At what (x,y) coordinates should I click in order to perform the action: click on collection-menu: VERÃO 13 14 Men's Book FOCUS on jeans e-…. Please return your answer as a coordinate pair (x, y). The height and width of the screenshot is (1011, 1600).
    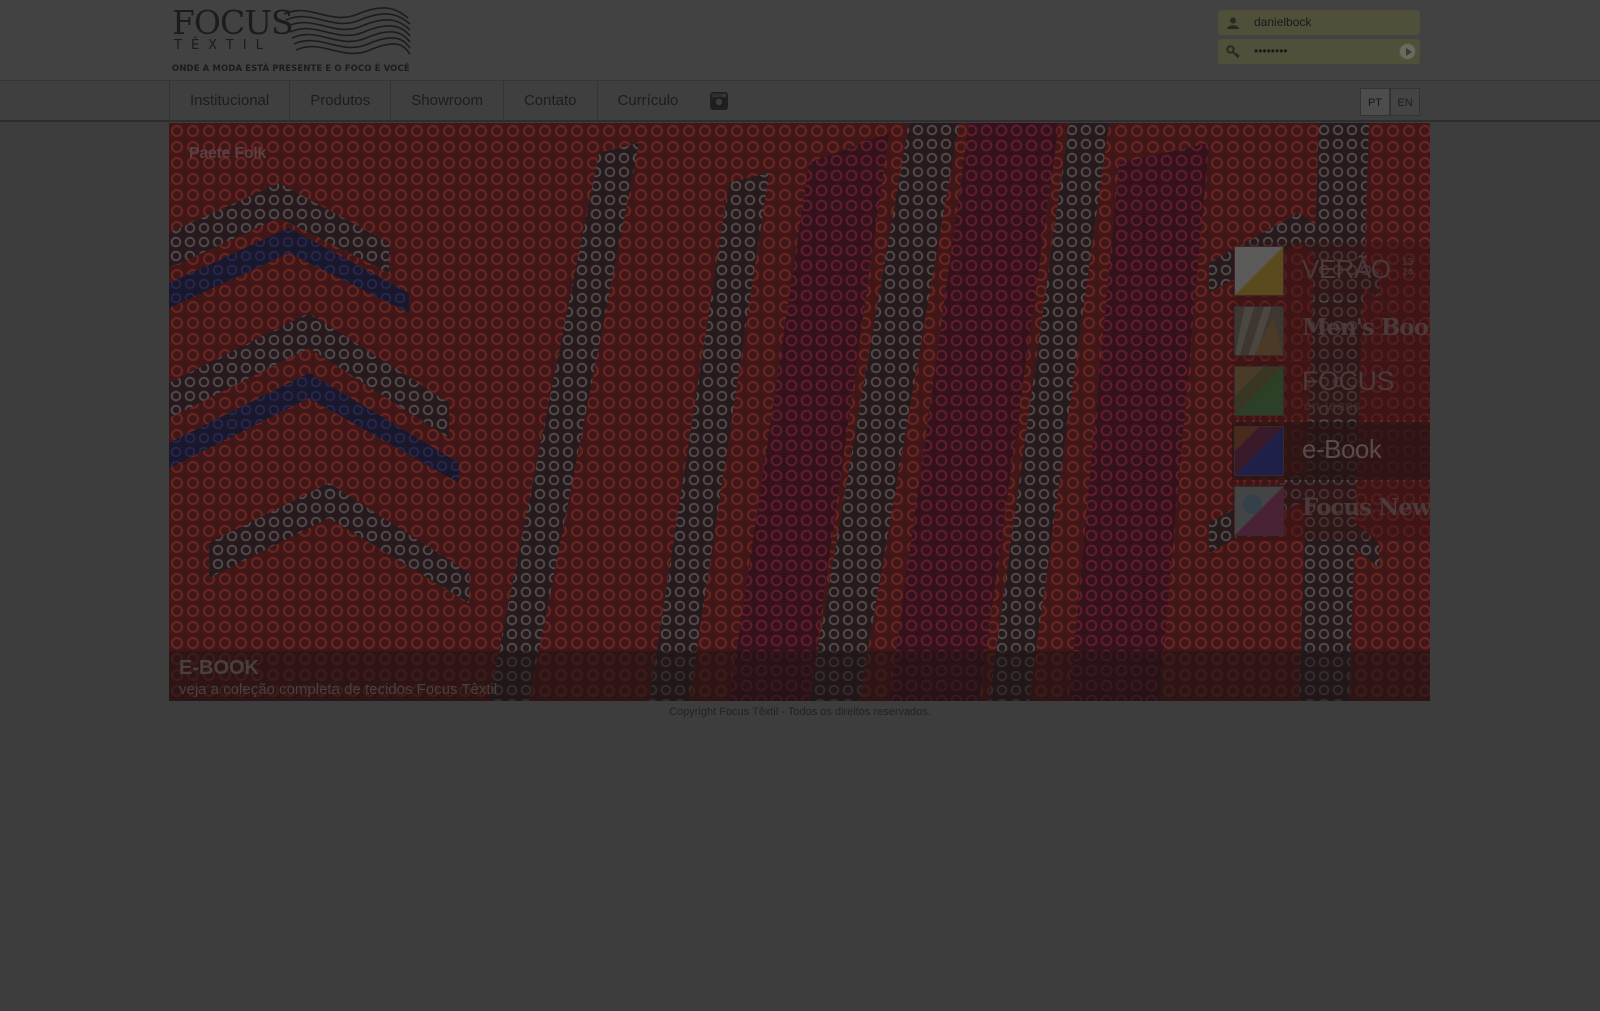
    Looking at the image, I should click on (1331, 392).